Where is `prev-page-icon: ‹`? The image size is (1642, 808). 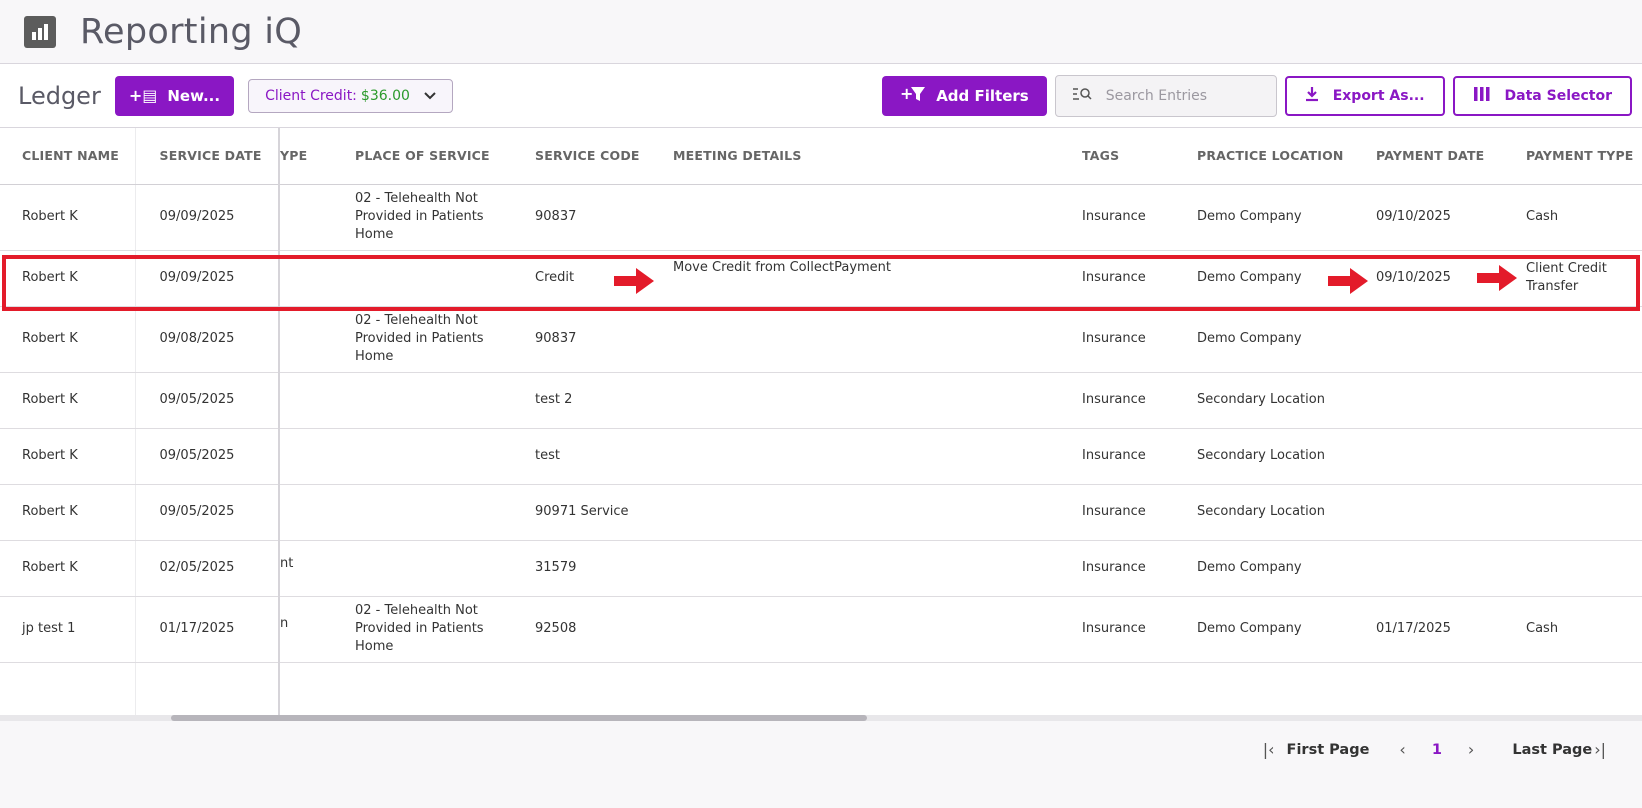 prev-page-icon: ‹ is located at coordinates (1402, 749).